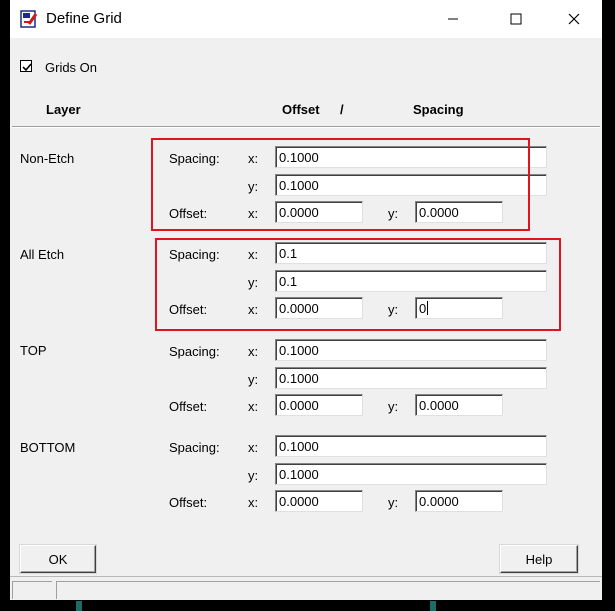 This screenshot has width=615, height=611. What do you see at coordinates (47, 158) in the screenshot?
I see `layer-name: Non-Etch` at bounding box center [47, 158].